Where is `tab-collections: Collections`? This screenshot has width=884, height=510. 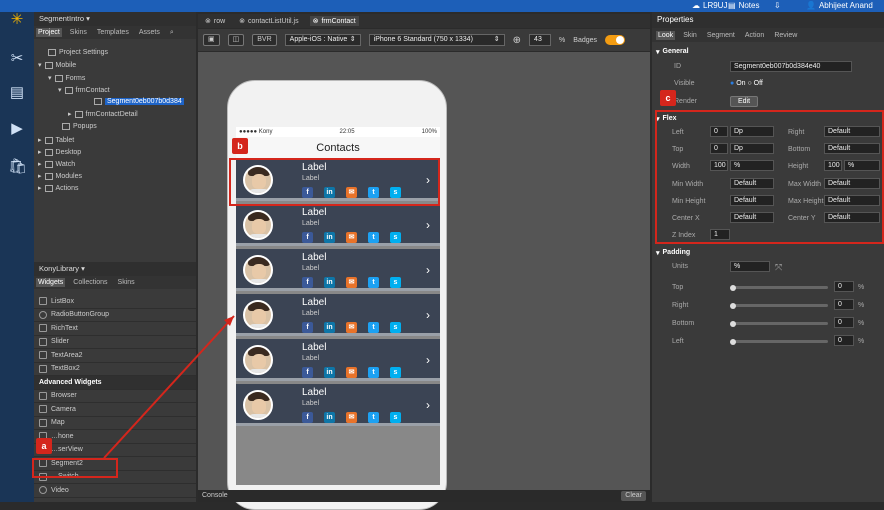
tab-collections: Collections is located at coordinates (90, 282).